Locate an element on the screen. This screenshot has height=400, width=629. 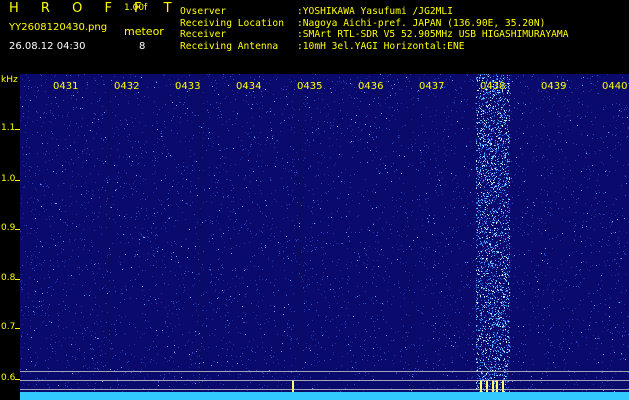
app-brand: H R O F F T is located at coordinates (95, 8).